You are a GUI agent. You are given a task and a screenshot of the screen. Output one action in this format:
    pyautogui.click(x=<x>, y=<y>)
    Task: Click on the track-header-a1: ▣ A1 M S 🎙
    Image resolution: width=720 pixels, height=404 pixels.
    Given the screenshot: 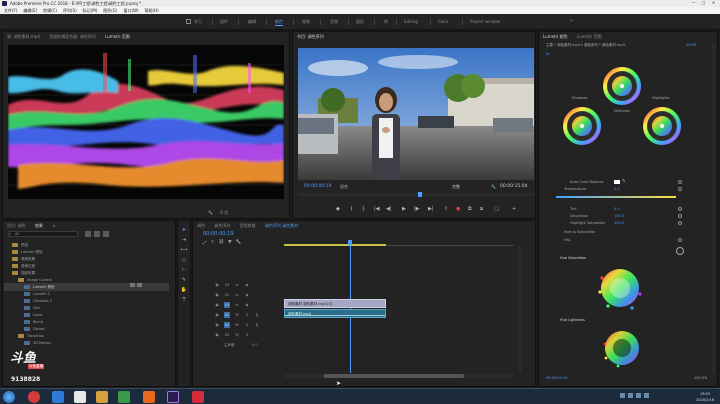 What is the action you would take?
    pyautogui.click(x=239, y=315)
    